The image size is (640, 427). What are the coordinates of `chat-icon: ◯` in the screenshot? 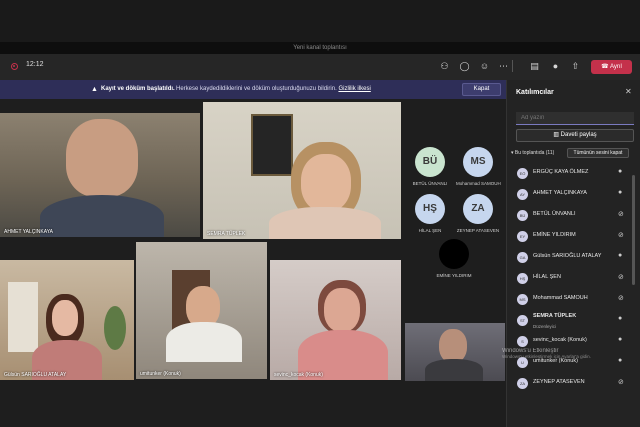 It's located at (464, 66).